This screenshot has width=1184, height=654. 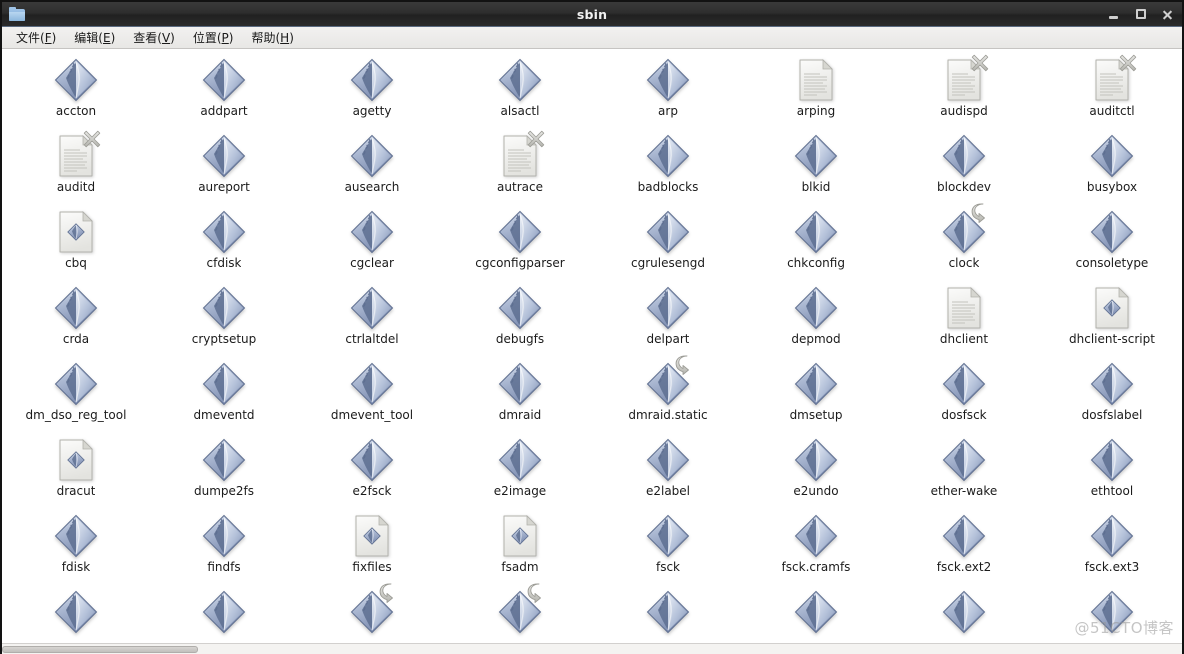 I want to click on file-item: fsck.ext3, so click(x=1110, y=549).